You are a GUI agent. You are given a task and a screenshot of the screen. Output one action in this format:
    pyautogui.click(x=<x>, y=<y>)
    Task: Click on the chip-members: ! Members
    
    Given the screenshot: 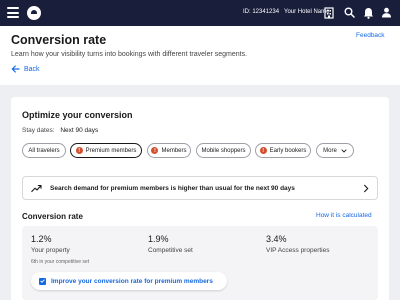 What is the action you would take?
    pyautogui.click(x=169, y=150)
    